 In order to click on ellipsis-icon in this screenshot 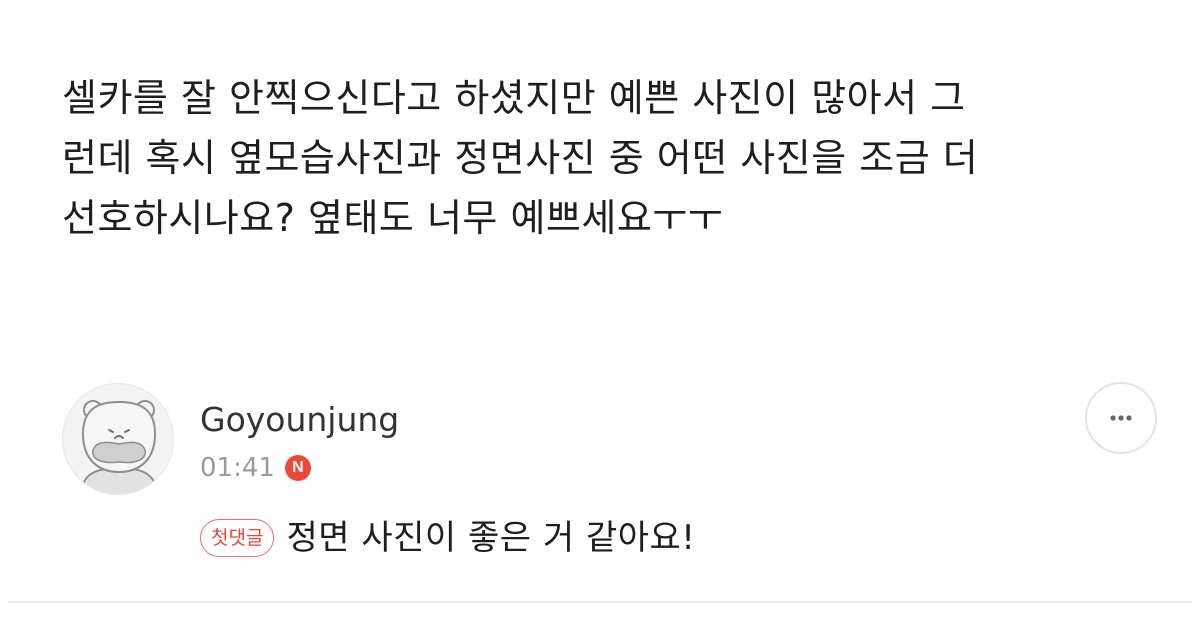, I will do `click(1121, 418)`.